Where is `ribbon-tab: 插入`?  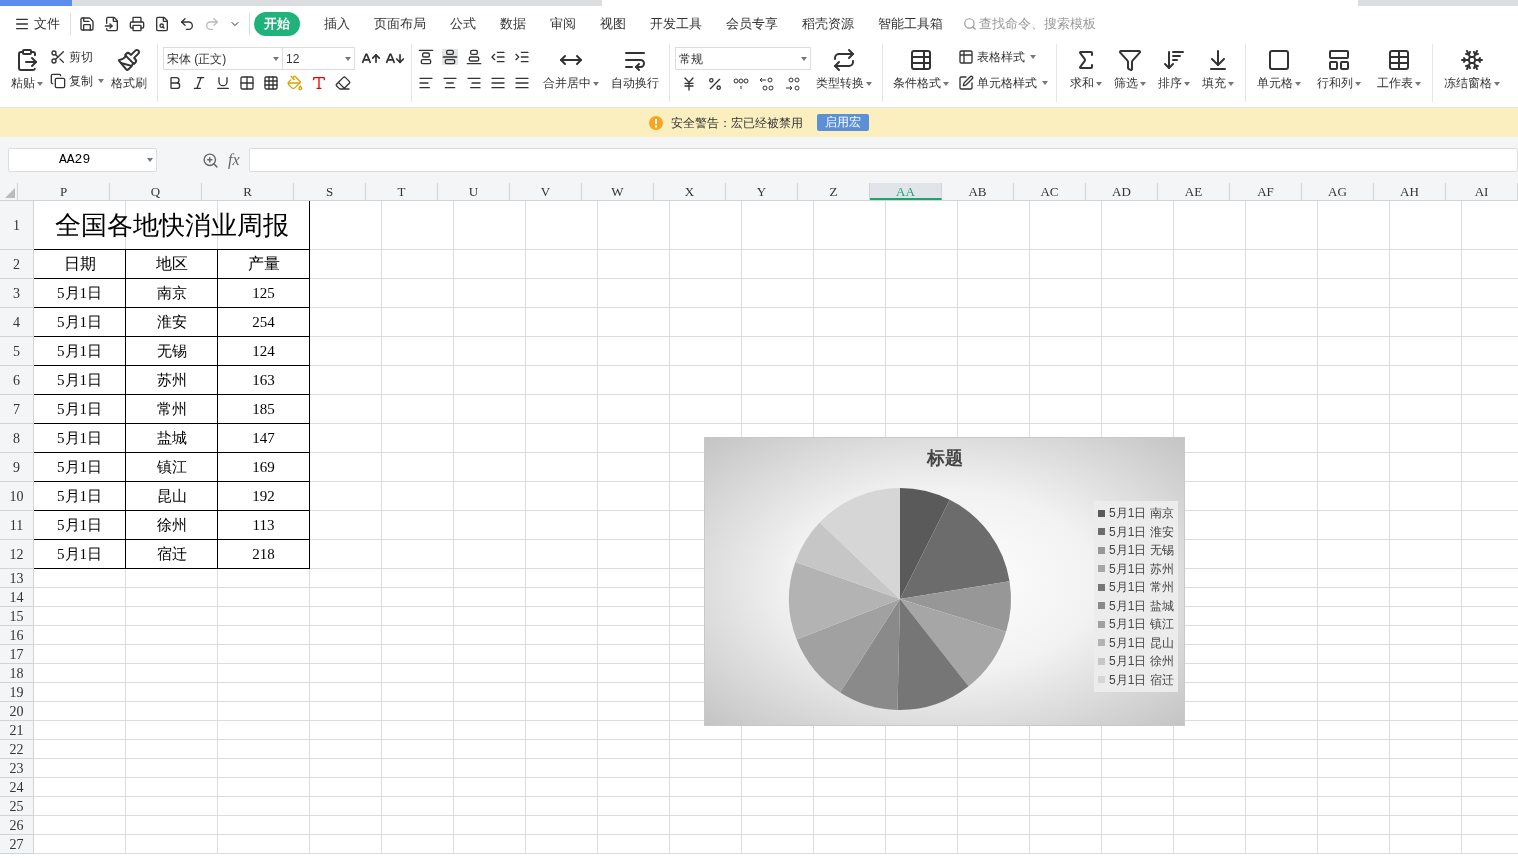
ribbon-tab: 插入 is located at coordinates (337, 24).